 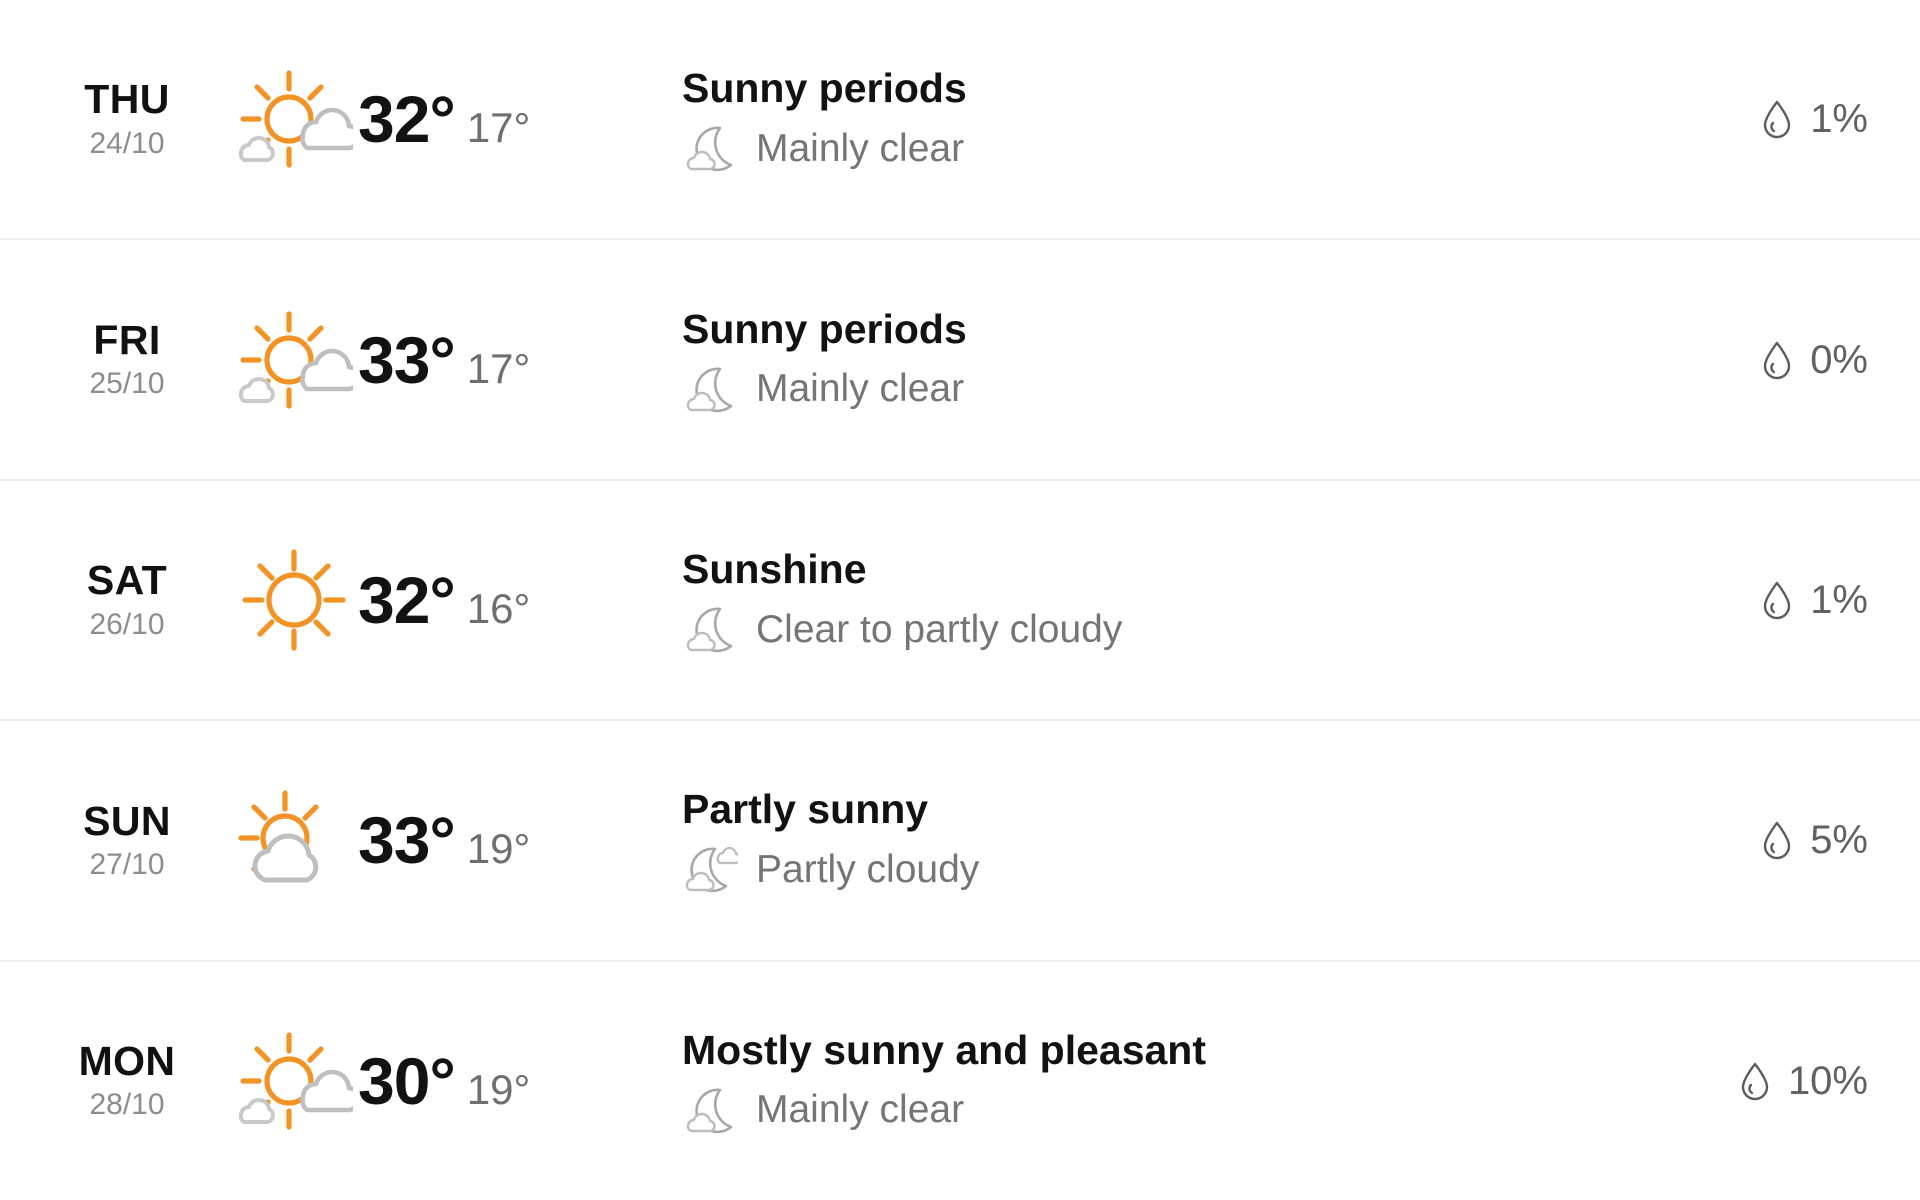 What do you see at coordinates (1135, 600) in the screenshot?
I see `description-column: Sunshine Clear to partly cloudy` at bounding box center [1135, 600].